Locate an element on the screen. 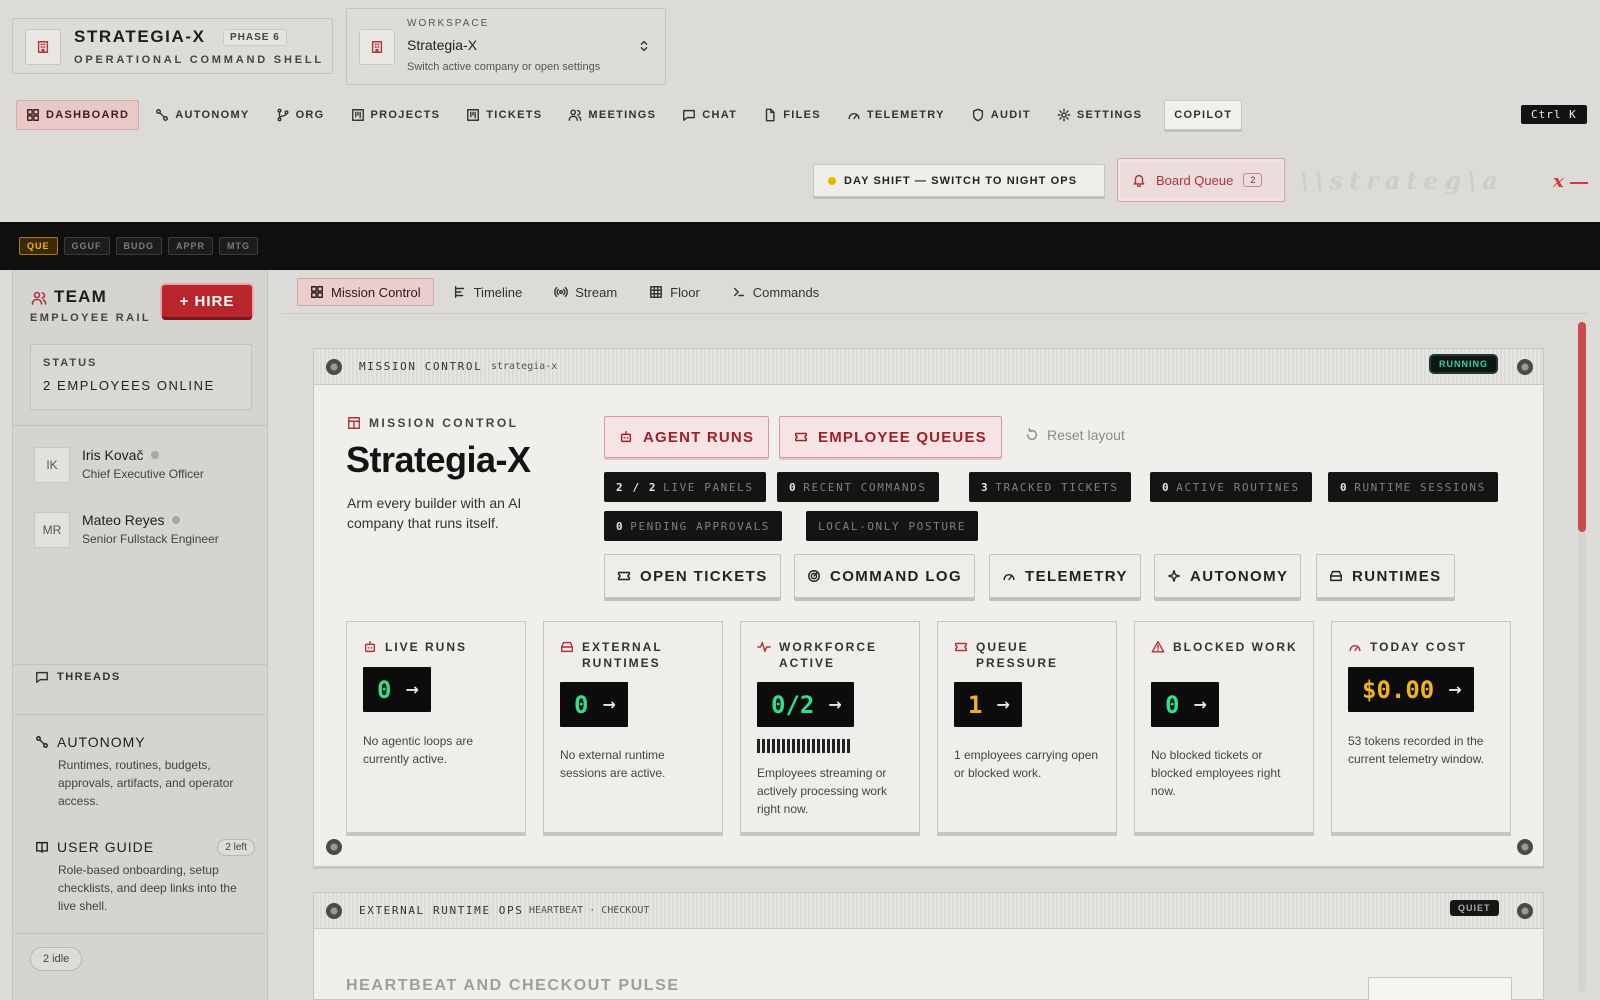 This screenshot has width=1600, height=1000. shield-icon is located at coordinates (978, 115).